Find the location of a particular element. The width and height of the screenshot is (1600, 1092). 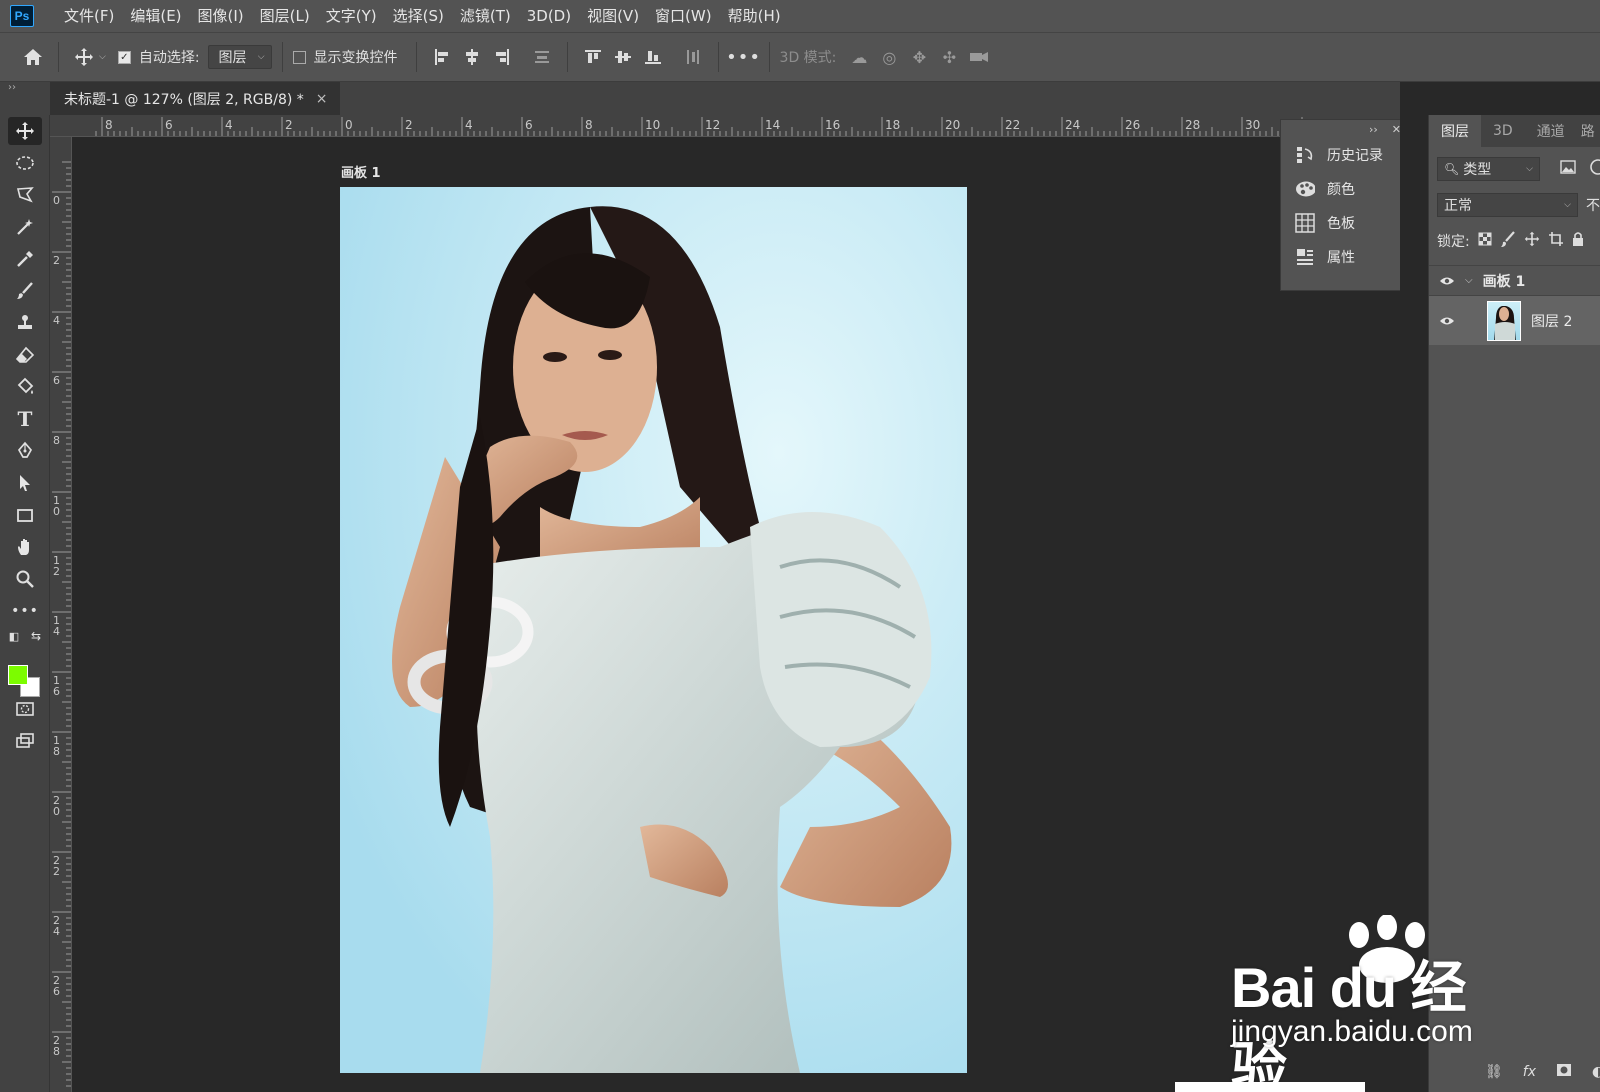

lock-all-icon is located at coordinates (1578, 241).